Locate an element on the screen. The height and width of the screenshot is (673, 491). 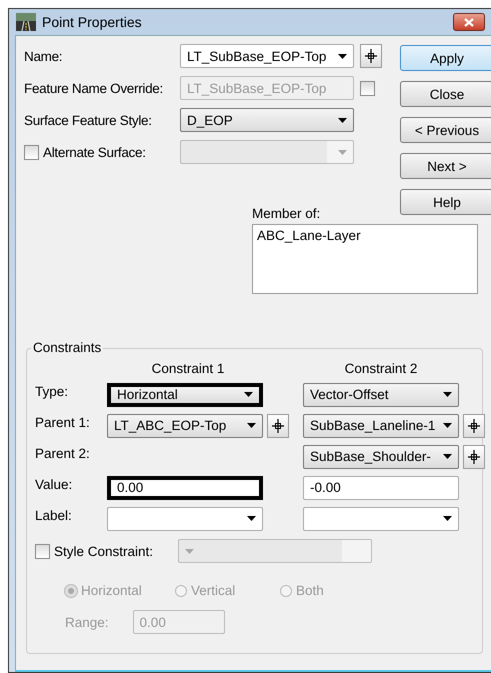
close-button is located at coordinates (469, 22).